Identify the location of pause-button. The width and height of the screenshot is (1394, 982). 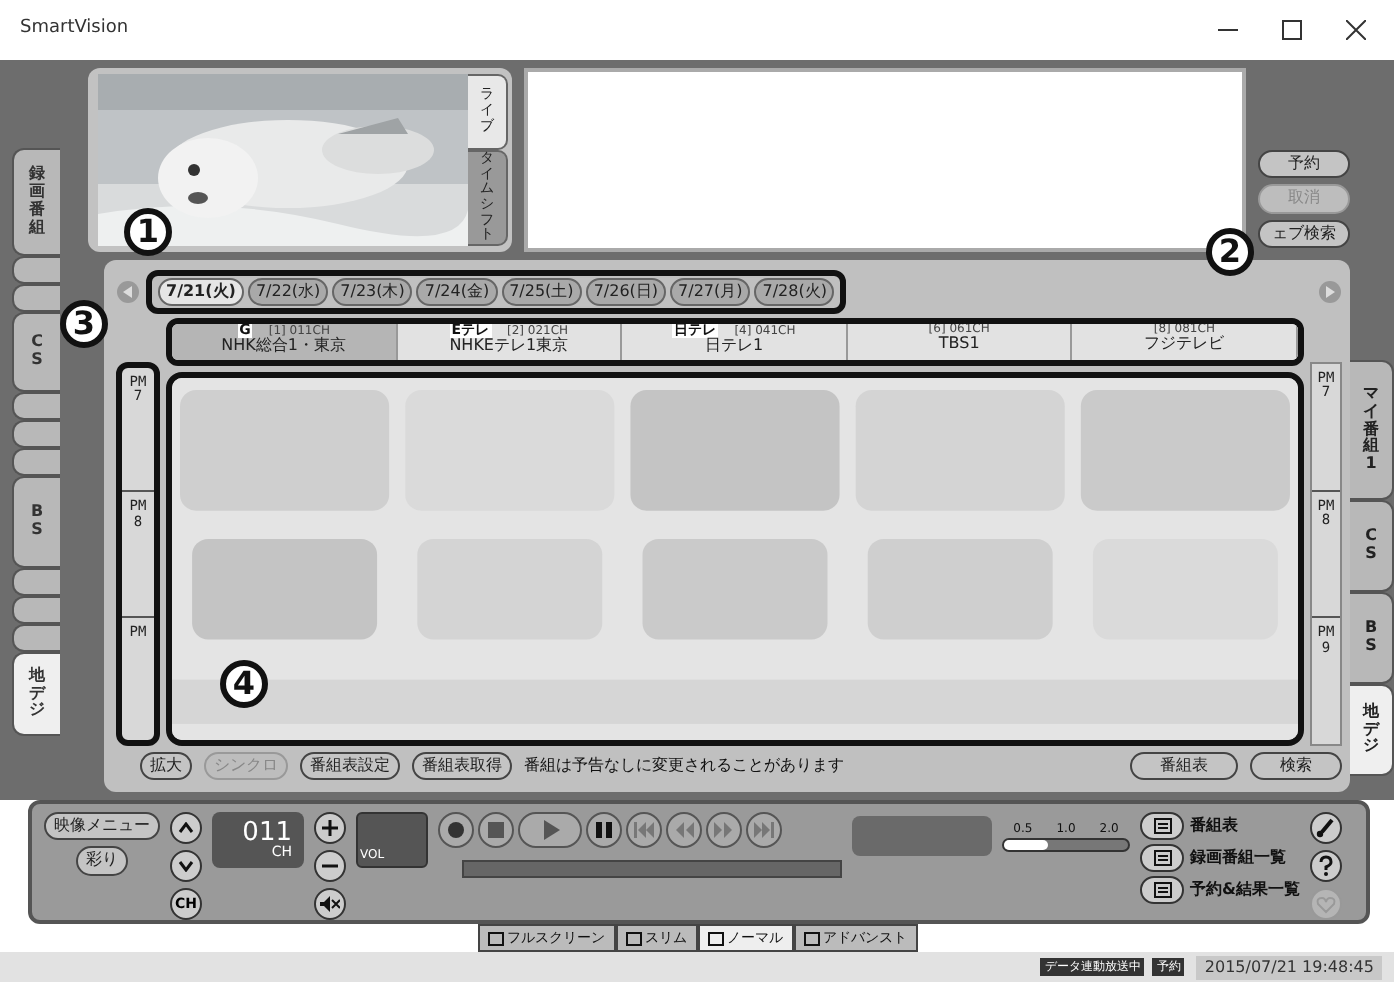
(604, 830).